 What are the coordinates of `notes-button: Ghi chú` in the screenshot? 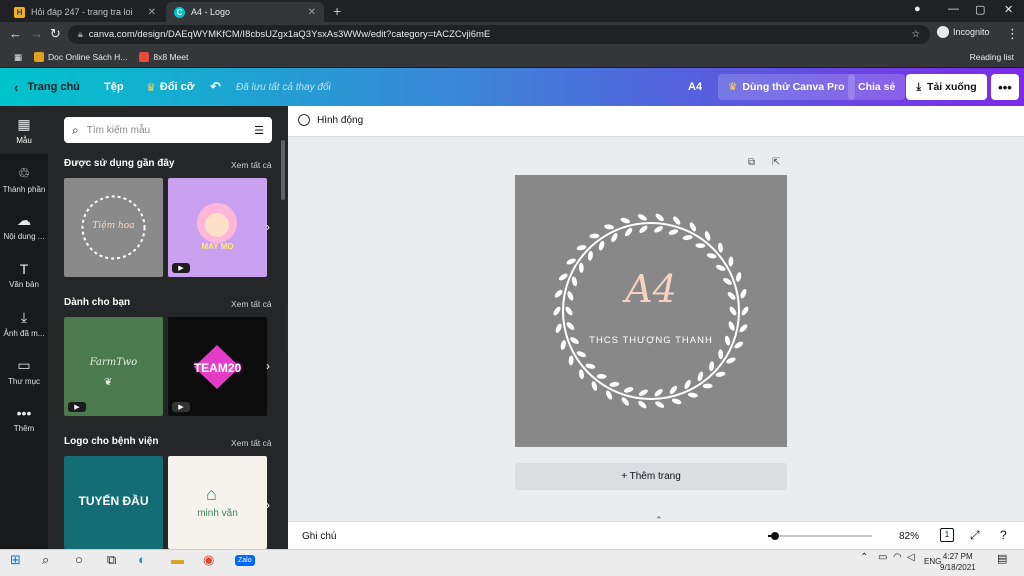 It's located at (319, 536).